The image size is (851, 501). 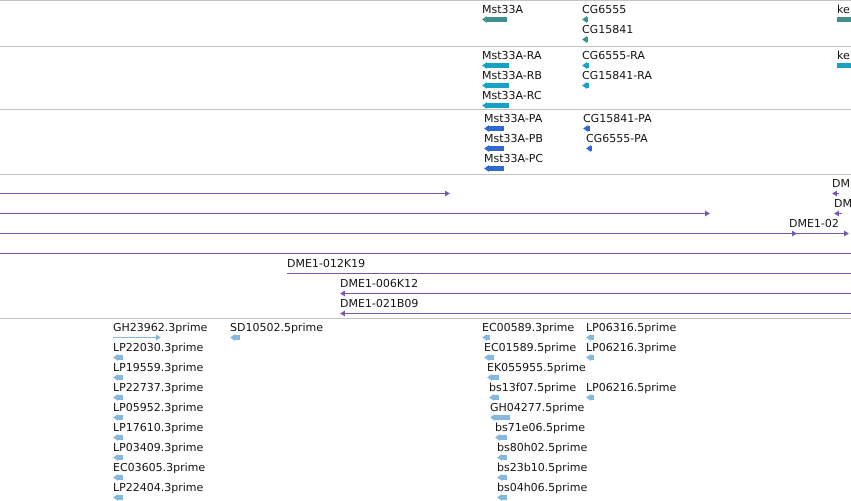 I want to click on feature-label: CG6555, so click(x=604, y=9).